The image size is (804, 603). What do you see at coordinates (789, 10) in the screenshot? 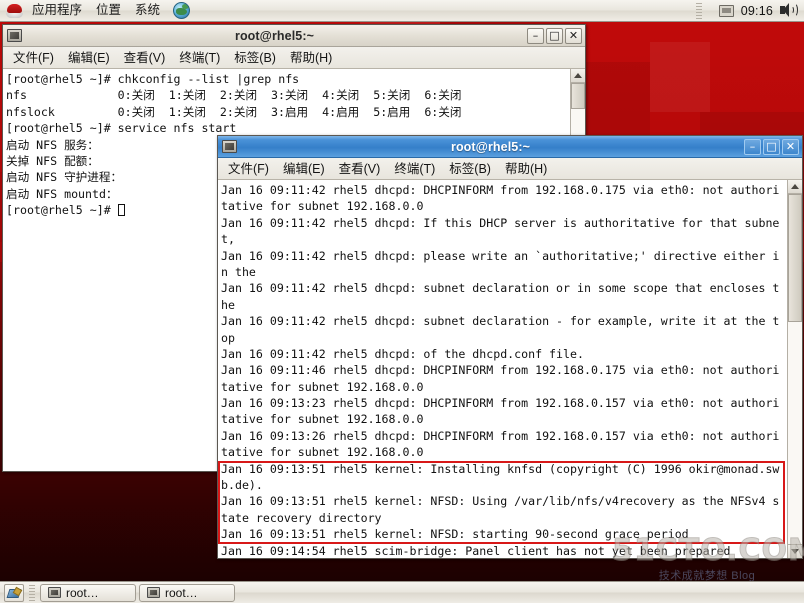
I see `speaker-icon` at bounding box center [789, 10].